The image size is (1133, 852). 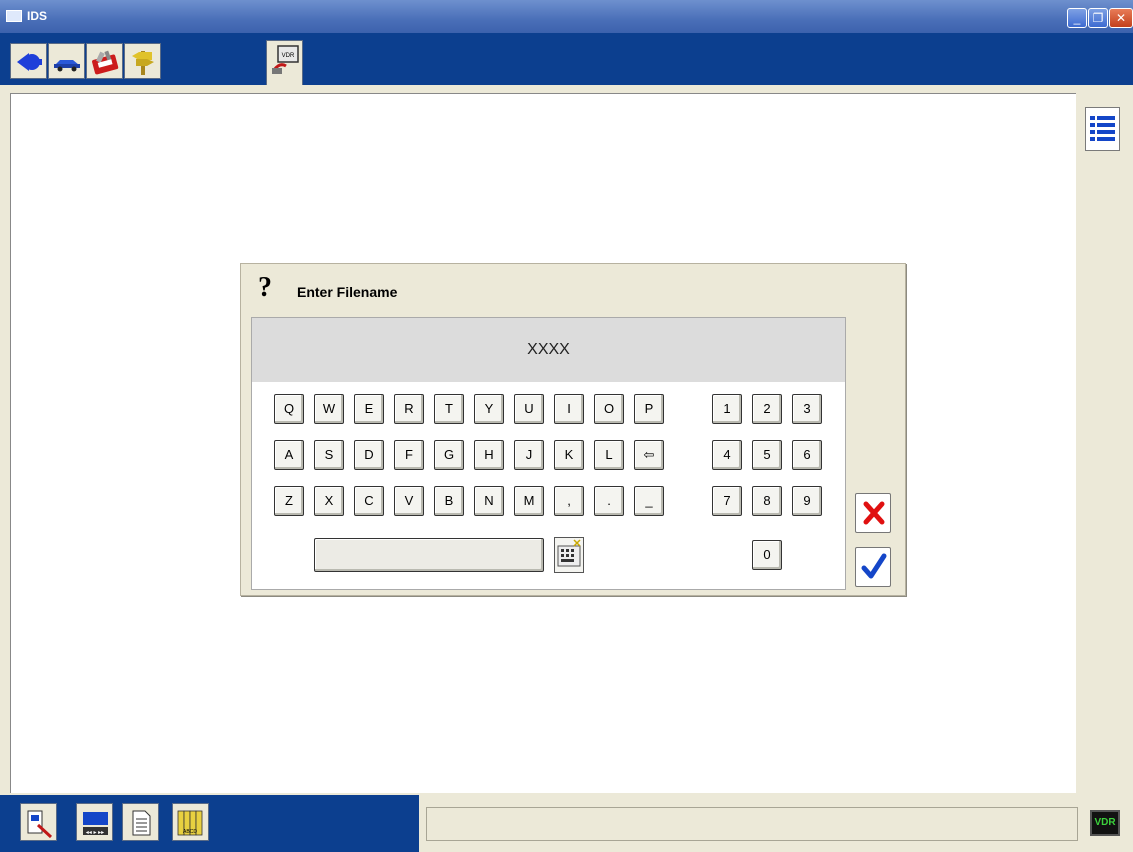 I want to click on cross-icon, so click(x=874, y=513).